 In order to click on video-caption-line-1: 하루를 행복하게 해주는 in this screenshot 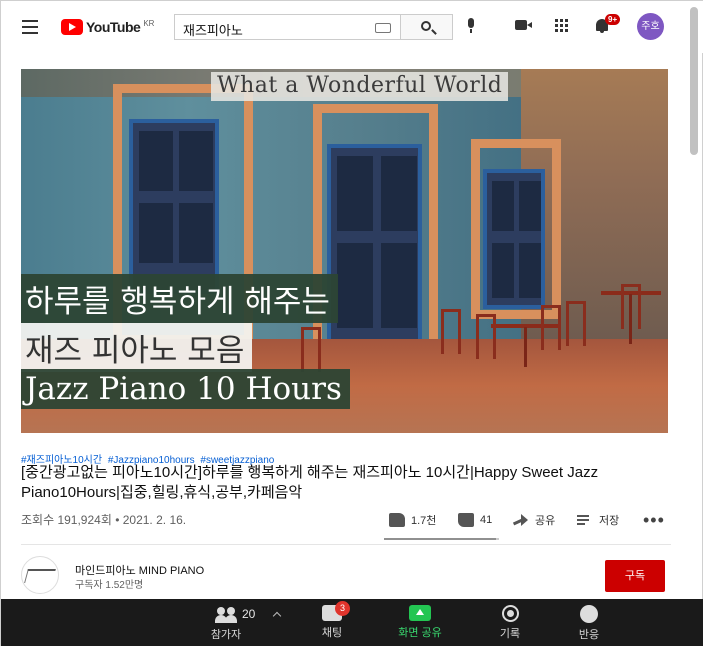, I will do `click(179, 298)`.